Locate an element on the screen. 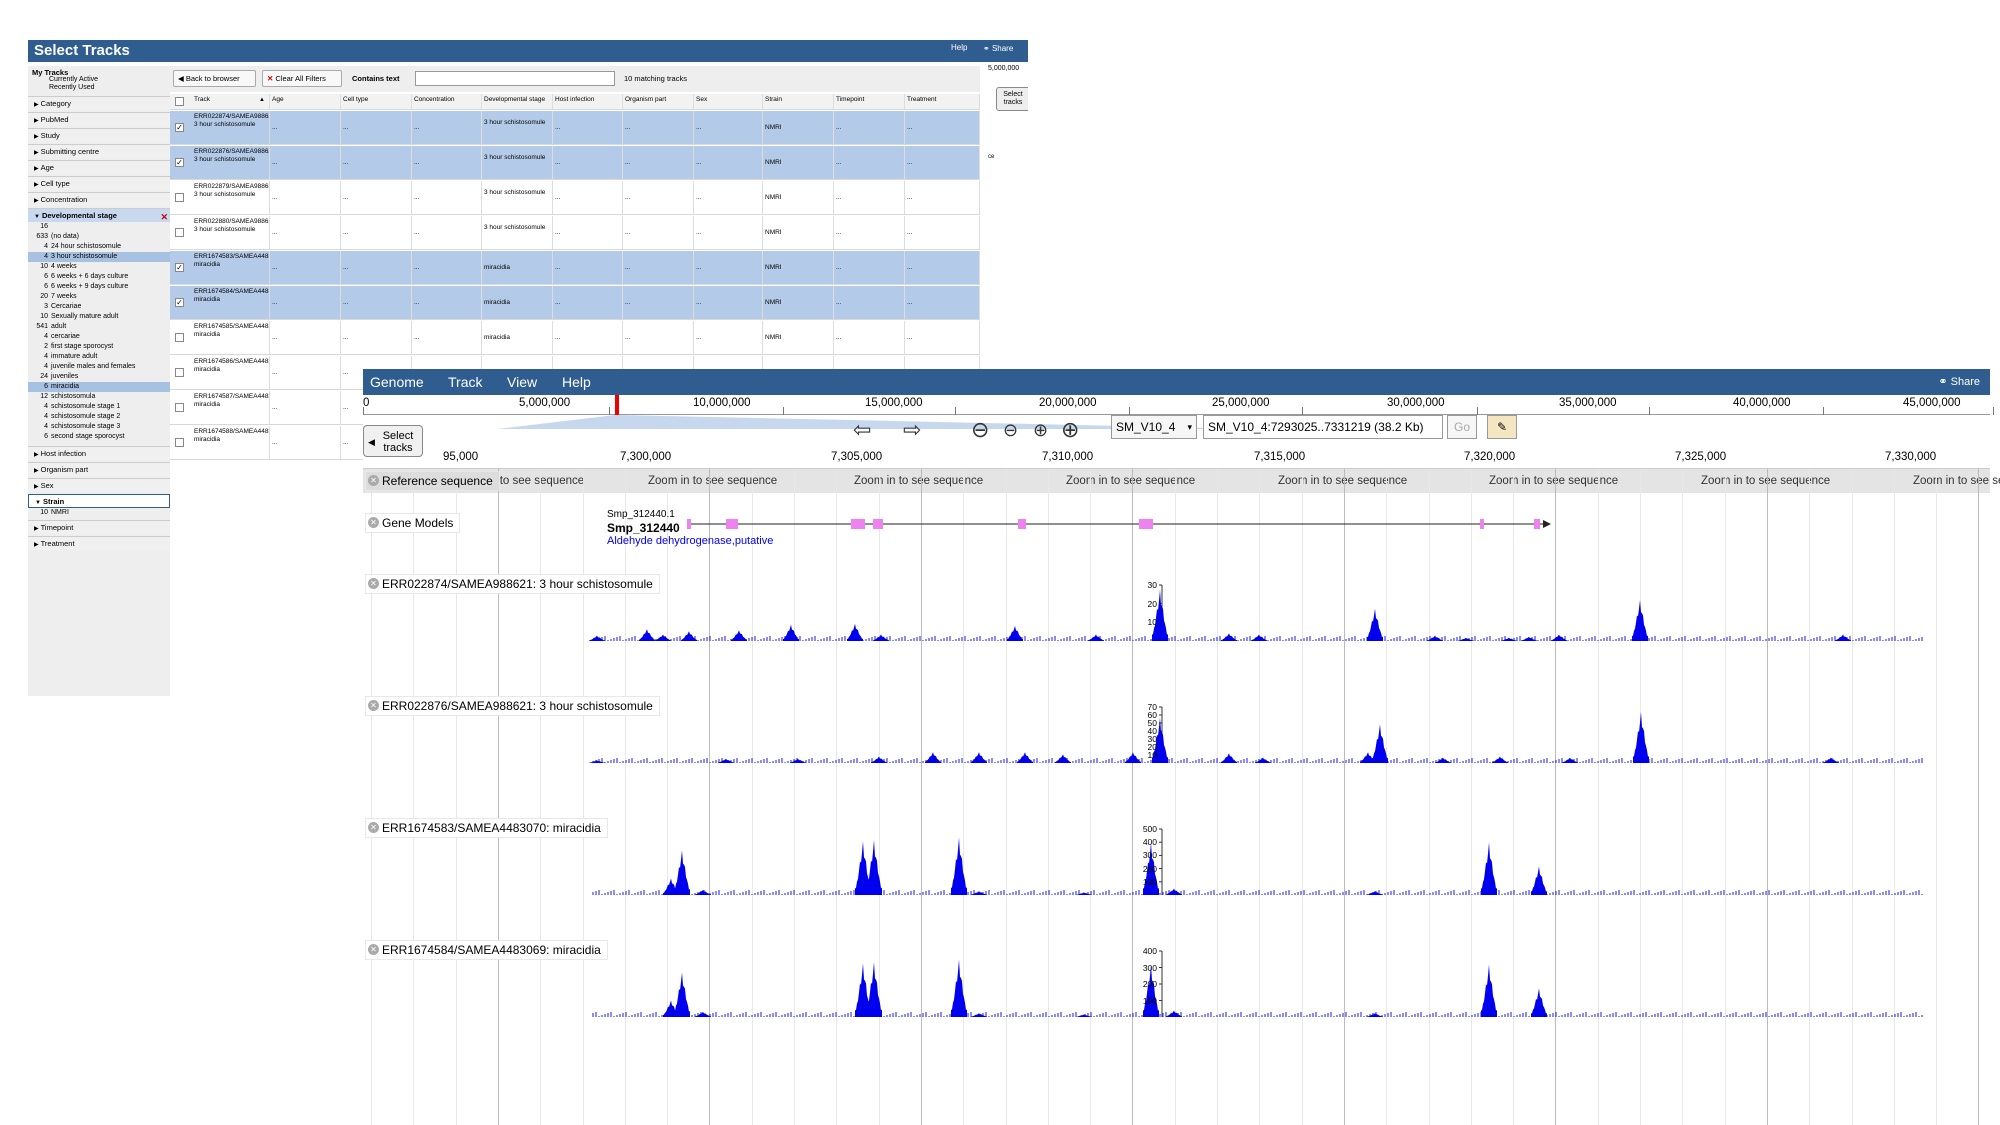 Image resolution: width=2000 pixels, height=1125 pixels. zoom-in-small-icon: ⊕ is located at coordinates (1040, 430).